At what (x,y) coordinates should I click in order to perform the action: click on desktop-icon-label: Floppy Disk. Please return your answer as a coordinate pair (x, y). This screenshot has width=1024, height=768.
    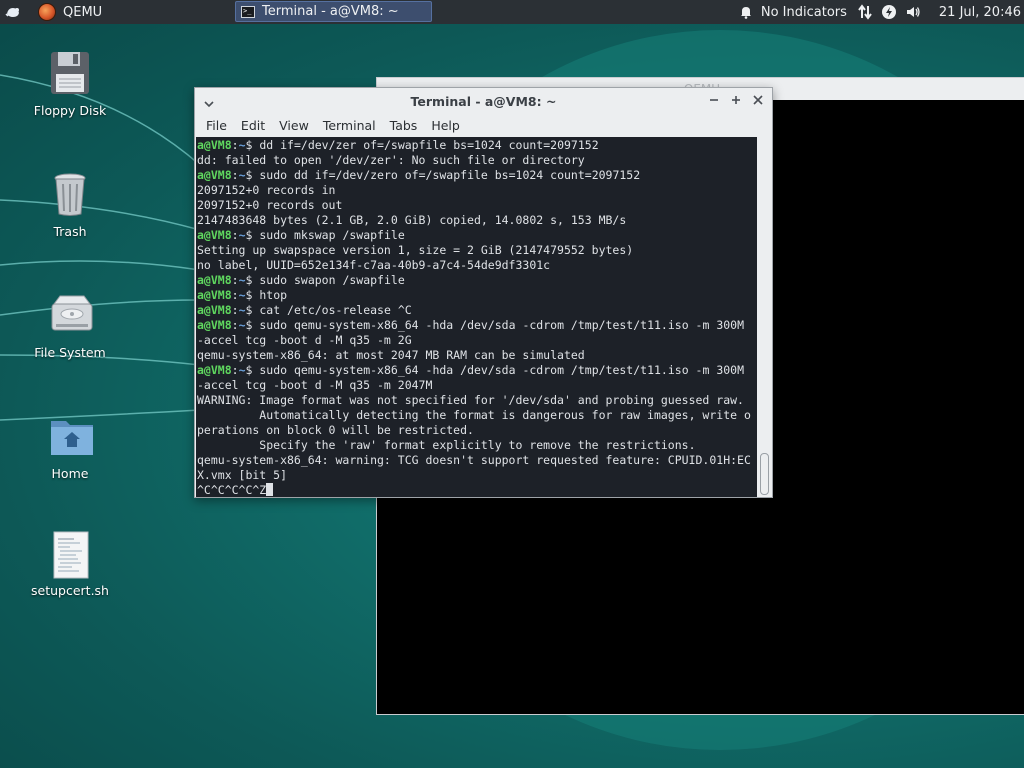
    Looking at the image, I should click on (70, 110).